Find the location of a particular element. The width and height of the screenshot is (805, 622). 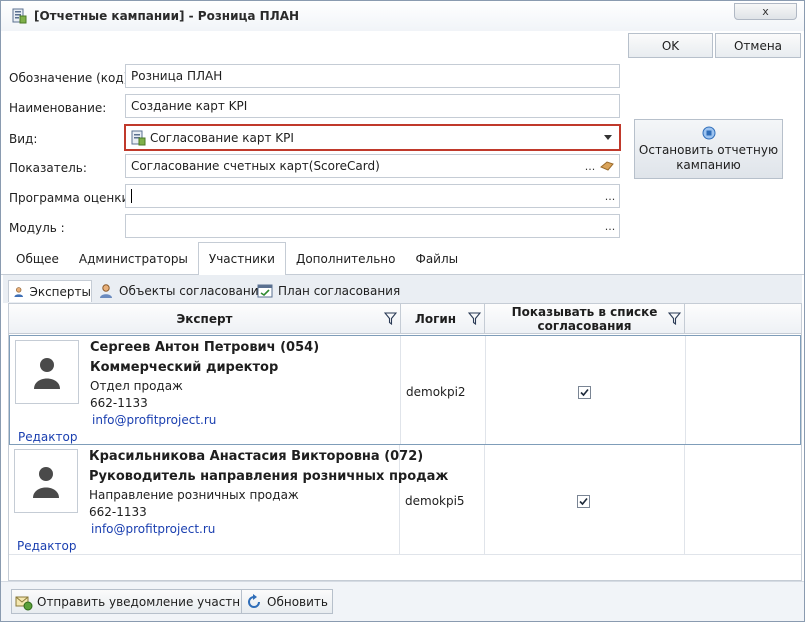

close-icon: x is located at coordinates (765, 11).